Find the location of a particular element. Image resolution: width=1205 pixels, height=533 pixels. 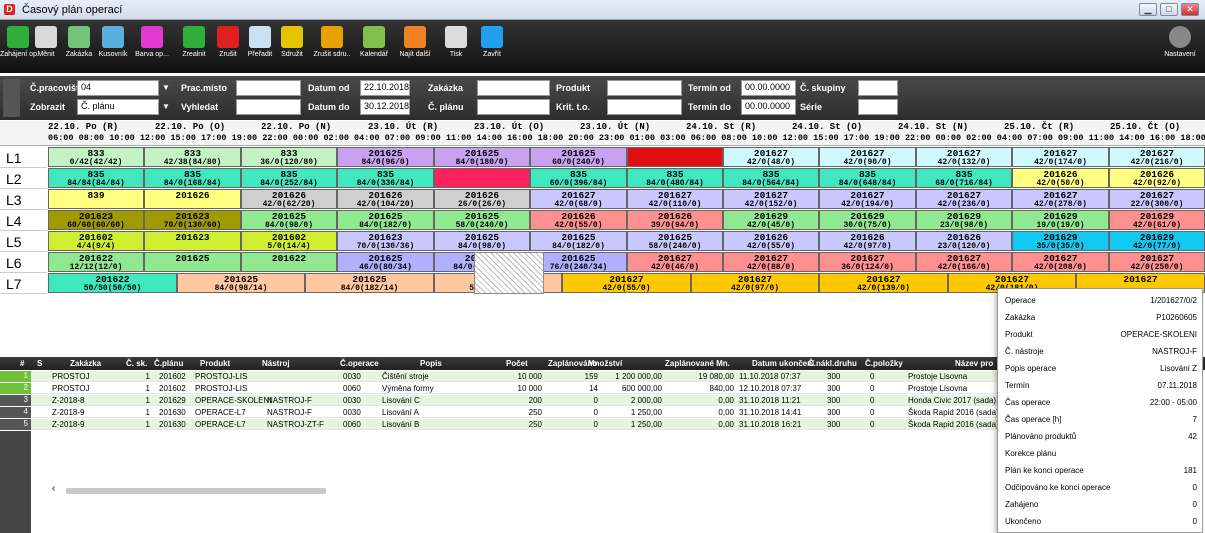

operation-block: 201625 84/0(182/0) is located at coordinates (578, 241).